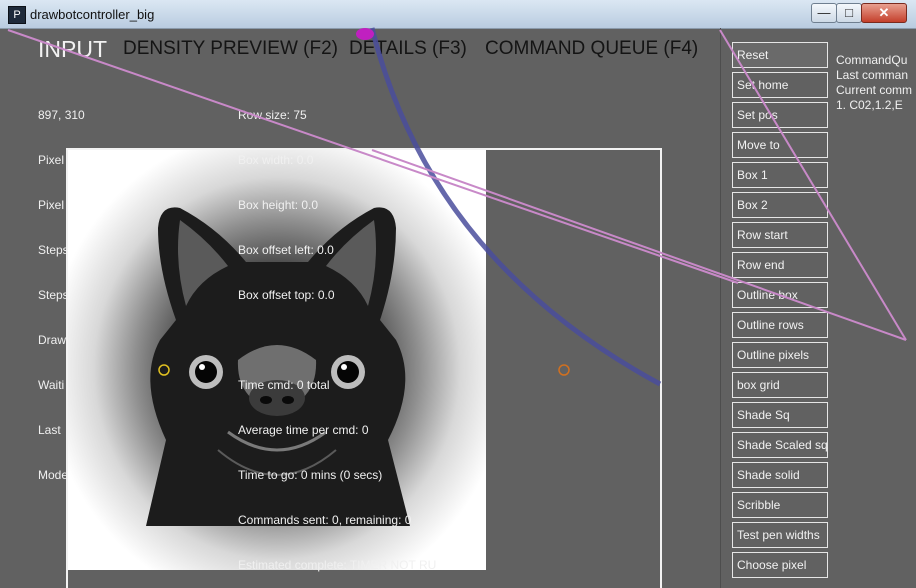  What do you see at coordinates (813, 185) in the screenshot?
I see `belt-line-c` at bounding box center [813, 185].